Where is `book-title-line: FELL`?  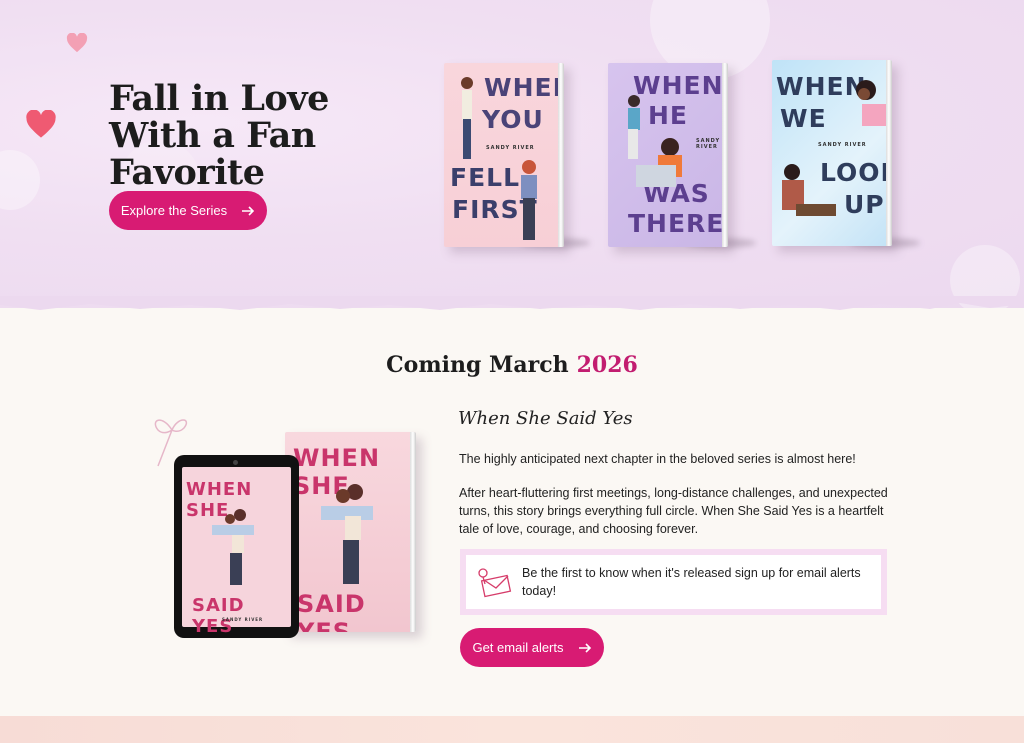 book-title-line: FELL is located at coordinates (485, 177).